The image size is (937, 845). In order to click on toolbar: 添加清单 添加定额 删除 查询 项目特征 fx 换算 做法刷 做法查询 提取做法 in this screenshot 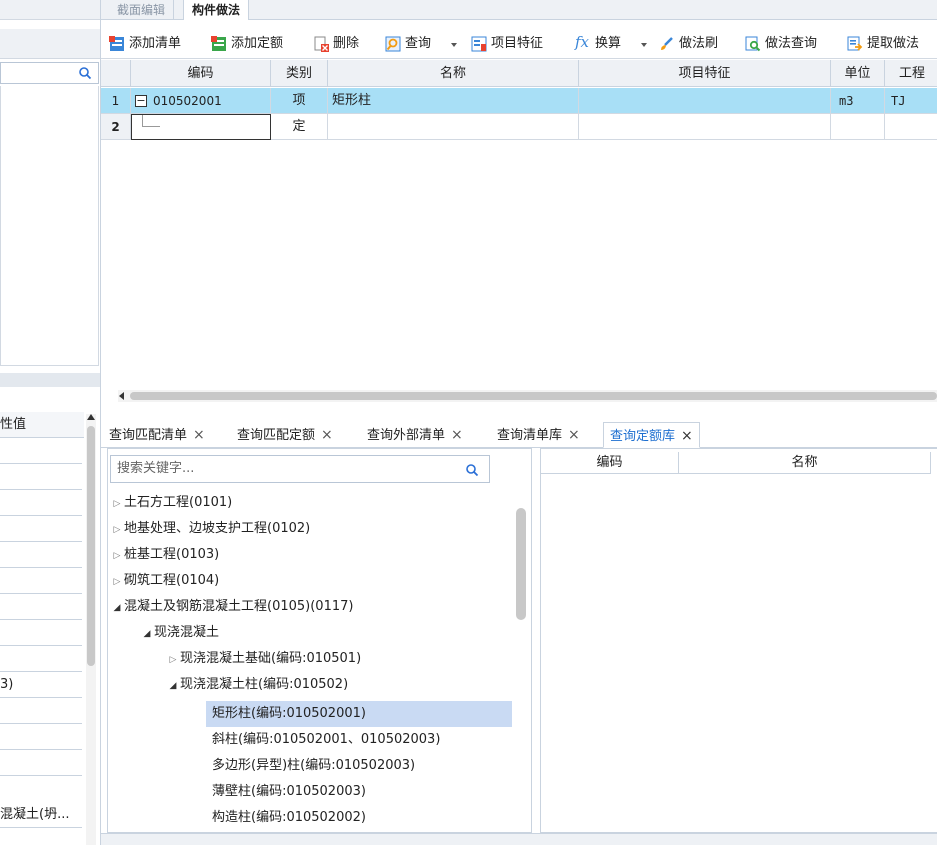, I will do `click(519, 44)`.